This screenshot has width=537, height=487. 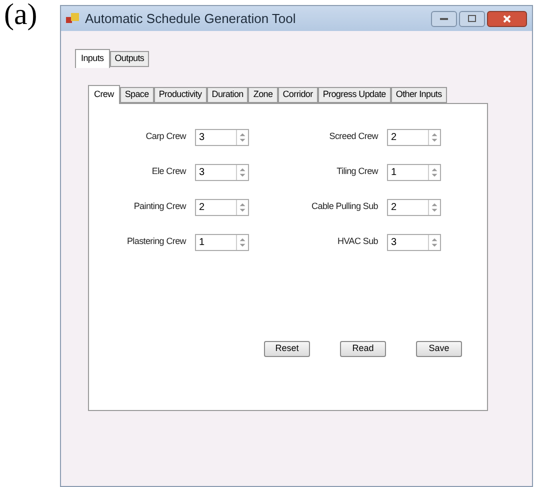 What do you see at coordinates (166, 137) in the screenshot?
I see `field-label: Carp Crew` at bounding box center [166, 137].